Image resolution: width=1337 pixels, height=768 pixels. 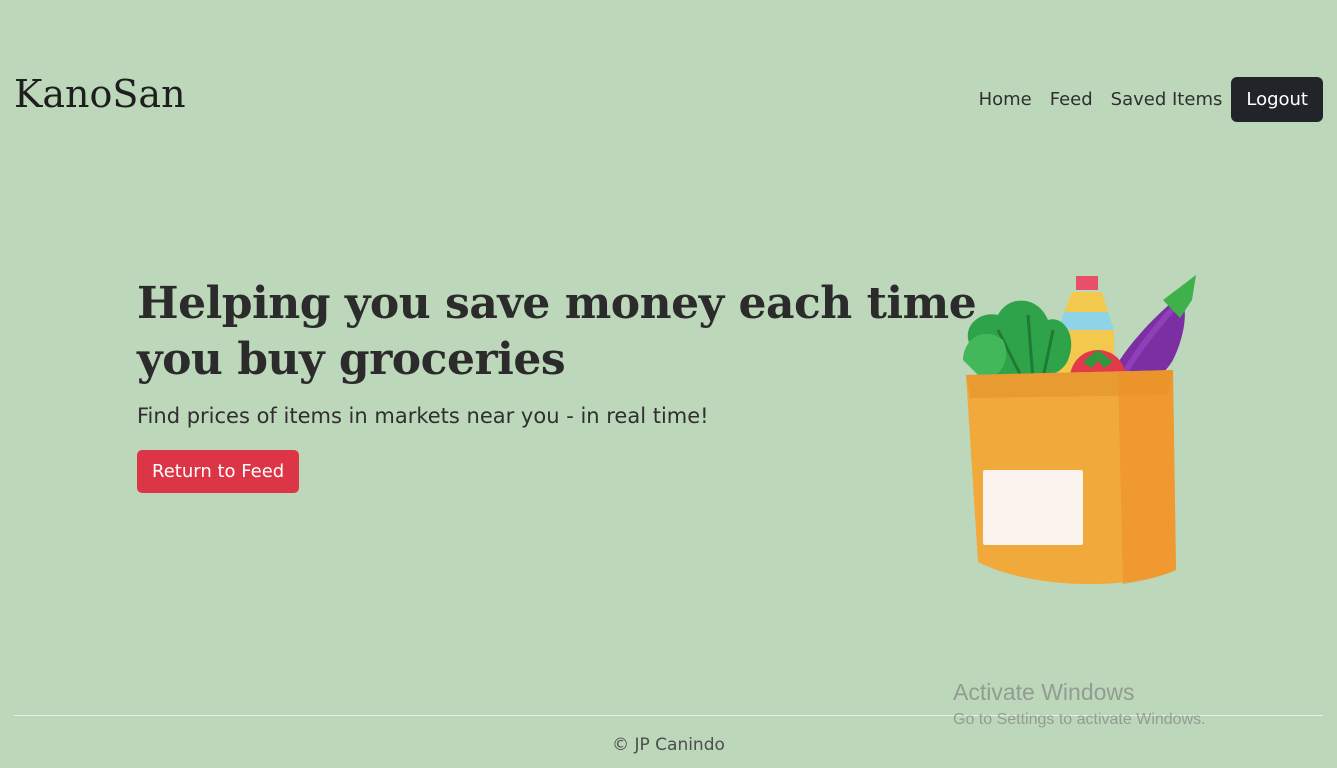 I want to click on watermark-title: Activate Windows, so click(x=1044, y=692).